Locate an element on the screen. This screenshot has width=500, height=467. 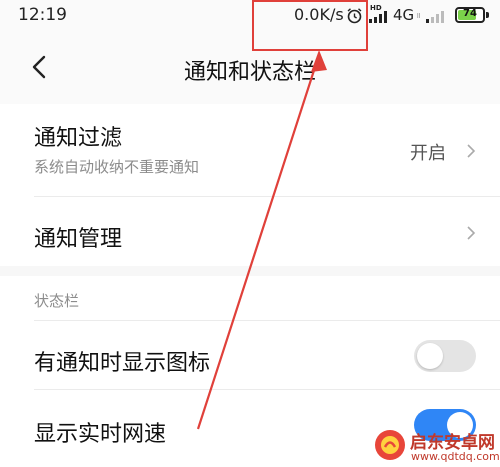
battery-percent: 74 is located at coordinates (470, 13).